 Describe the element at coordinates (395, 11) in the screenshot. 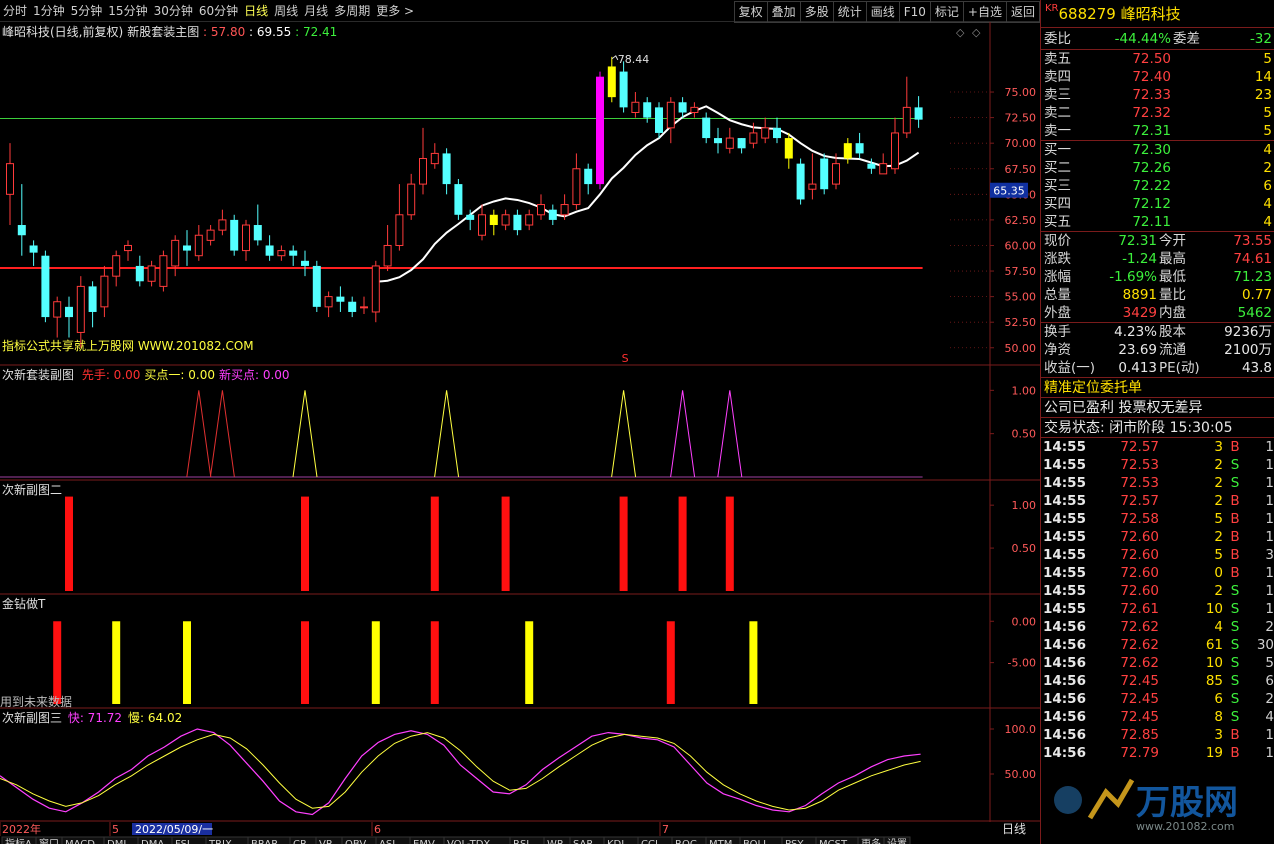

I see `period-tab: 更多 >` at that location.